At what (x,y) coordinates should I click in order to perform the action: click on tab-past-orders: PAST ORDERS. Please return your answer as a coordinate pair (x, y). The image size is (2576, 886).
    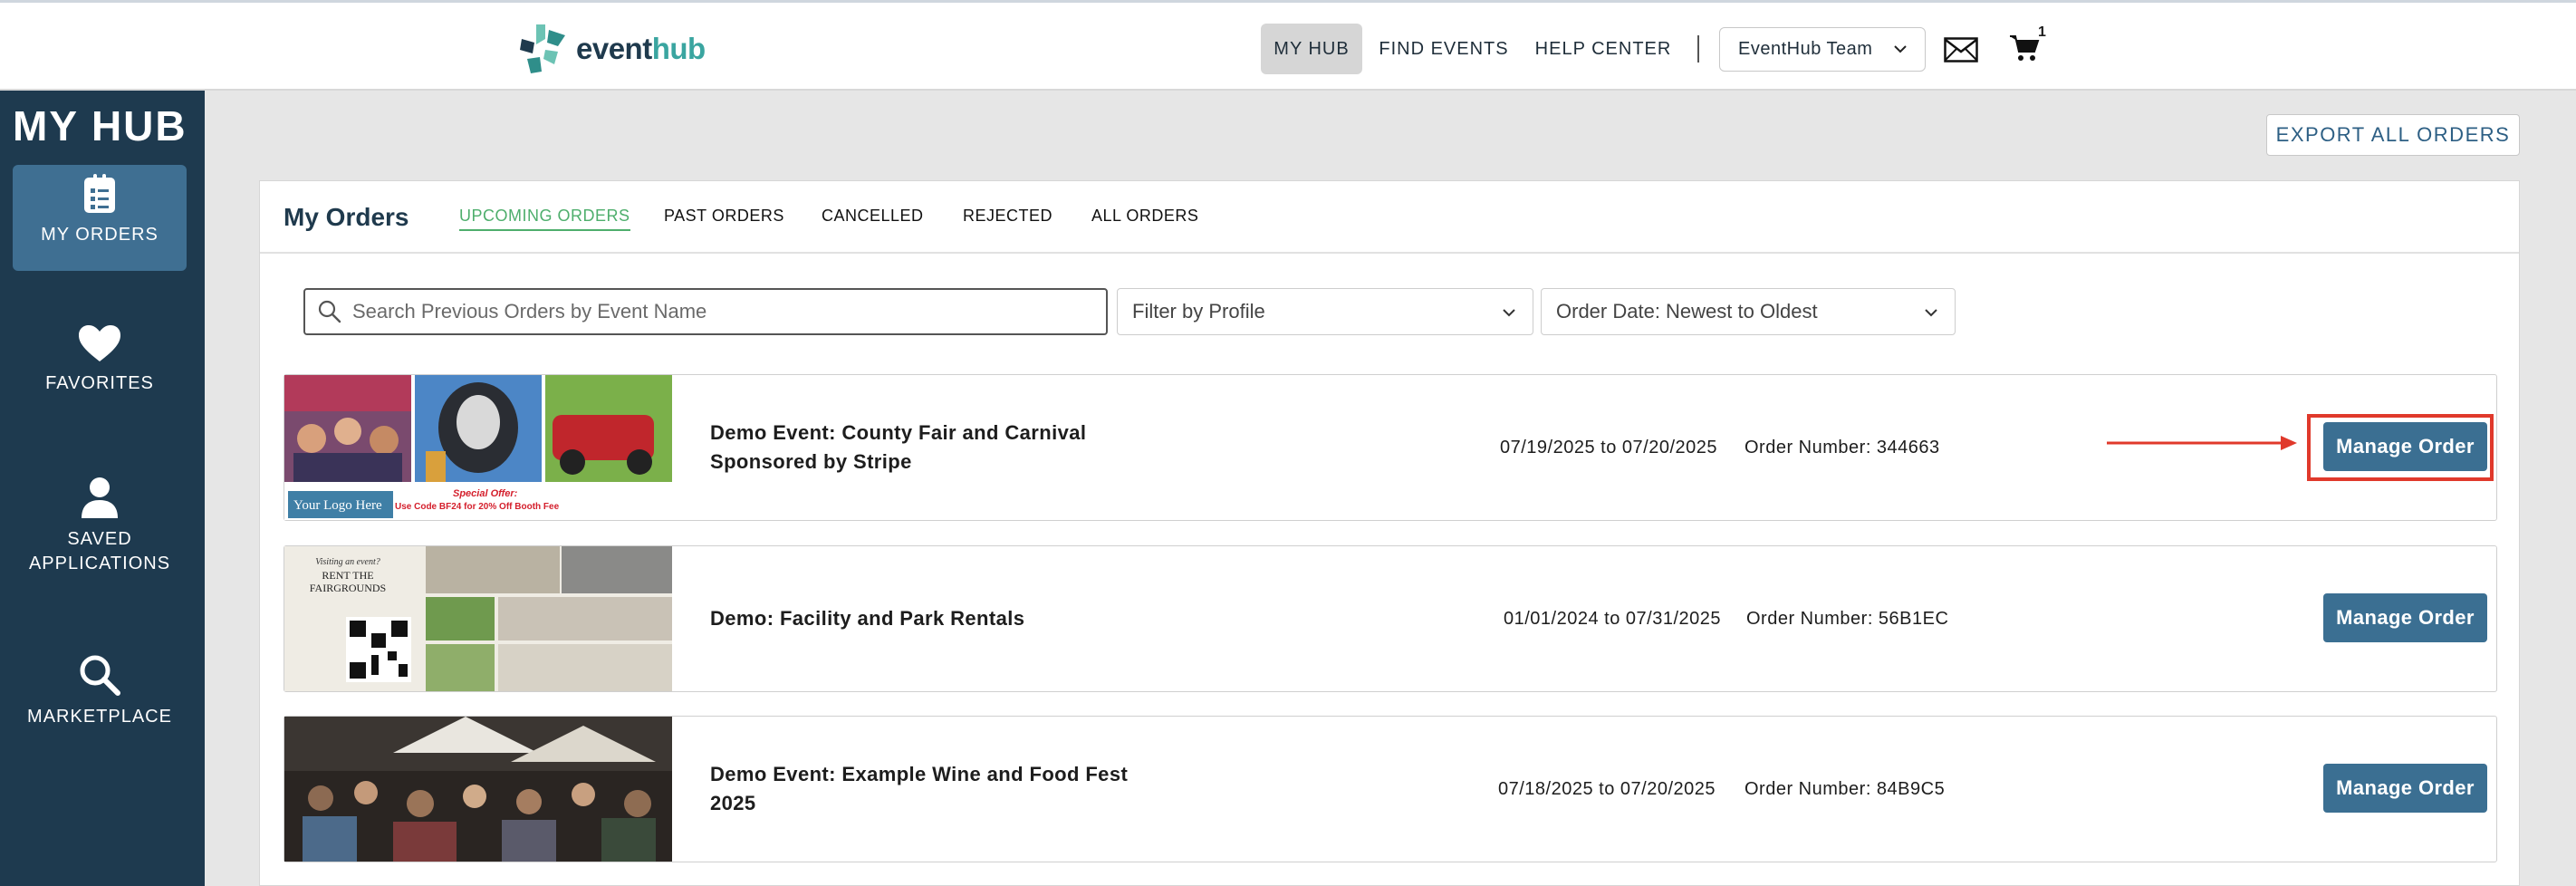
    Looking at the image, I should click on (724, 217).